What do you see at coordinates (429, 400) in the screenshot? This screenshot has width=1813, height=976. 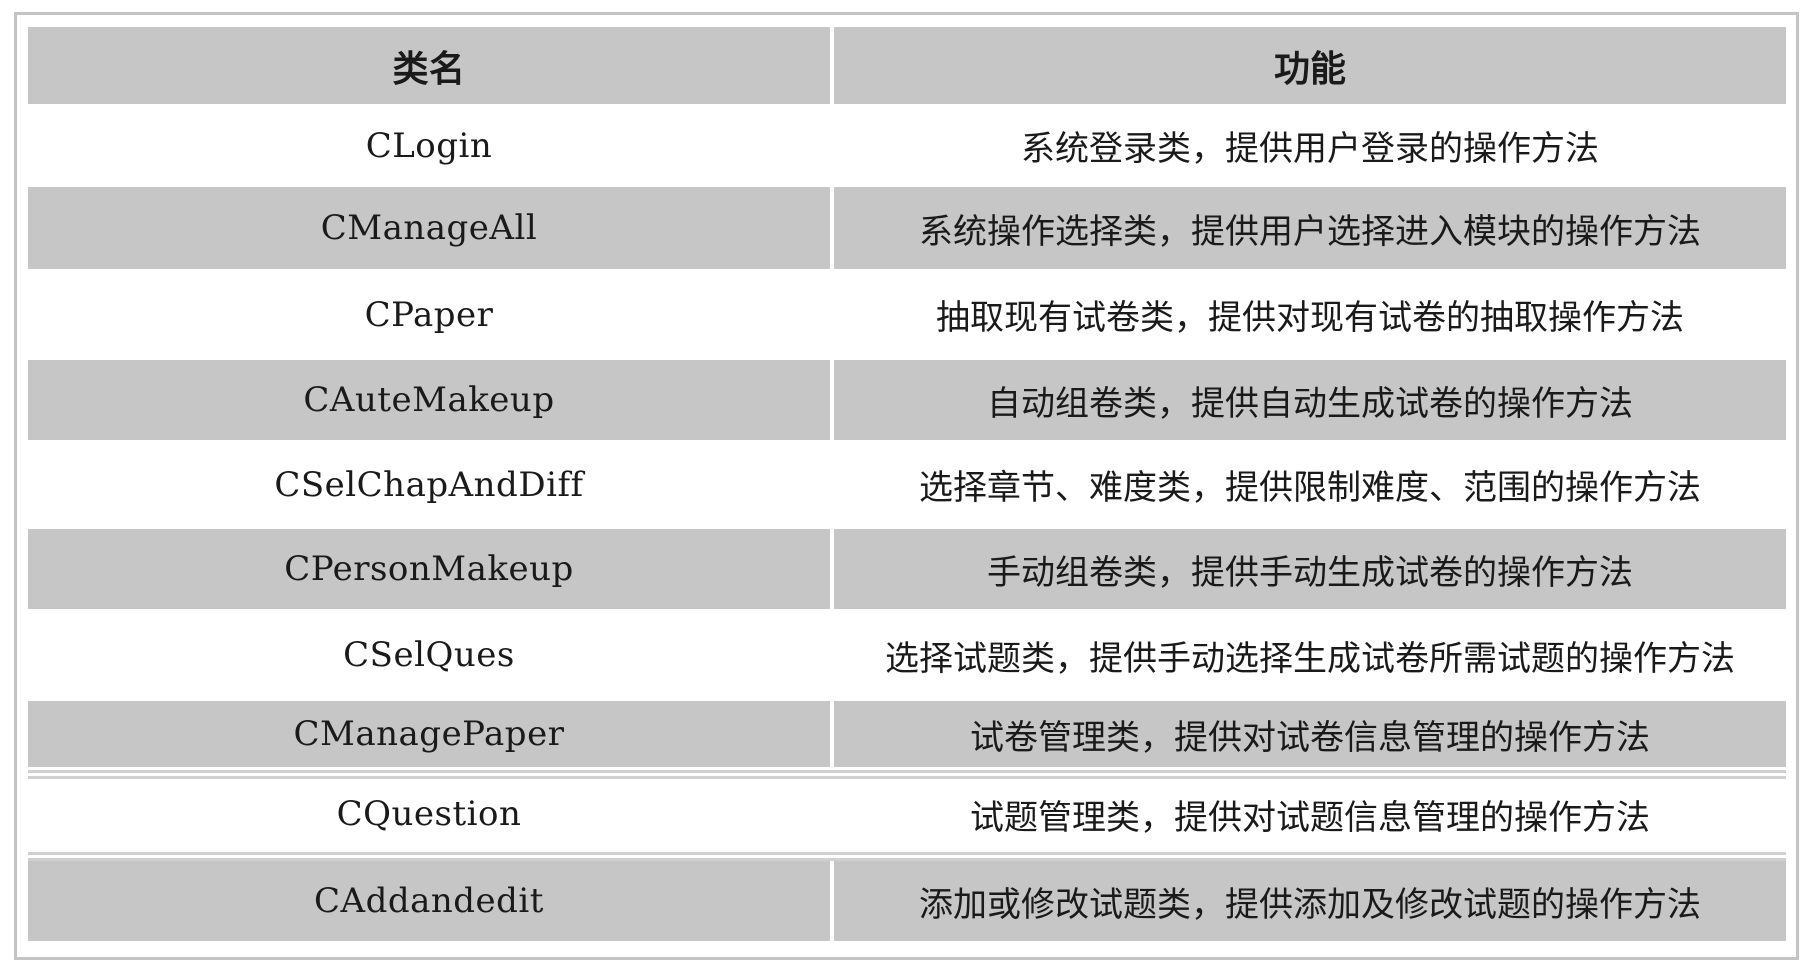 I see `class-name-cell: CAuteMakeup` at bounding box center [429, 400].